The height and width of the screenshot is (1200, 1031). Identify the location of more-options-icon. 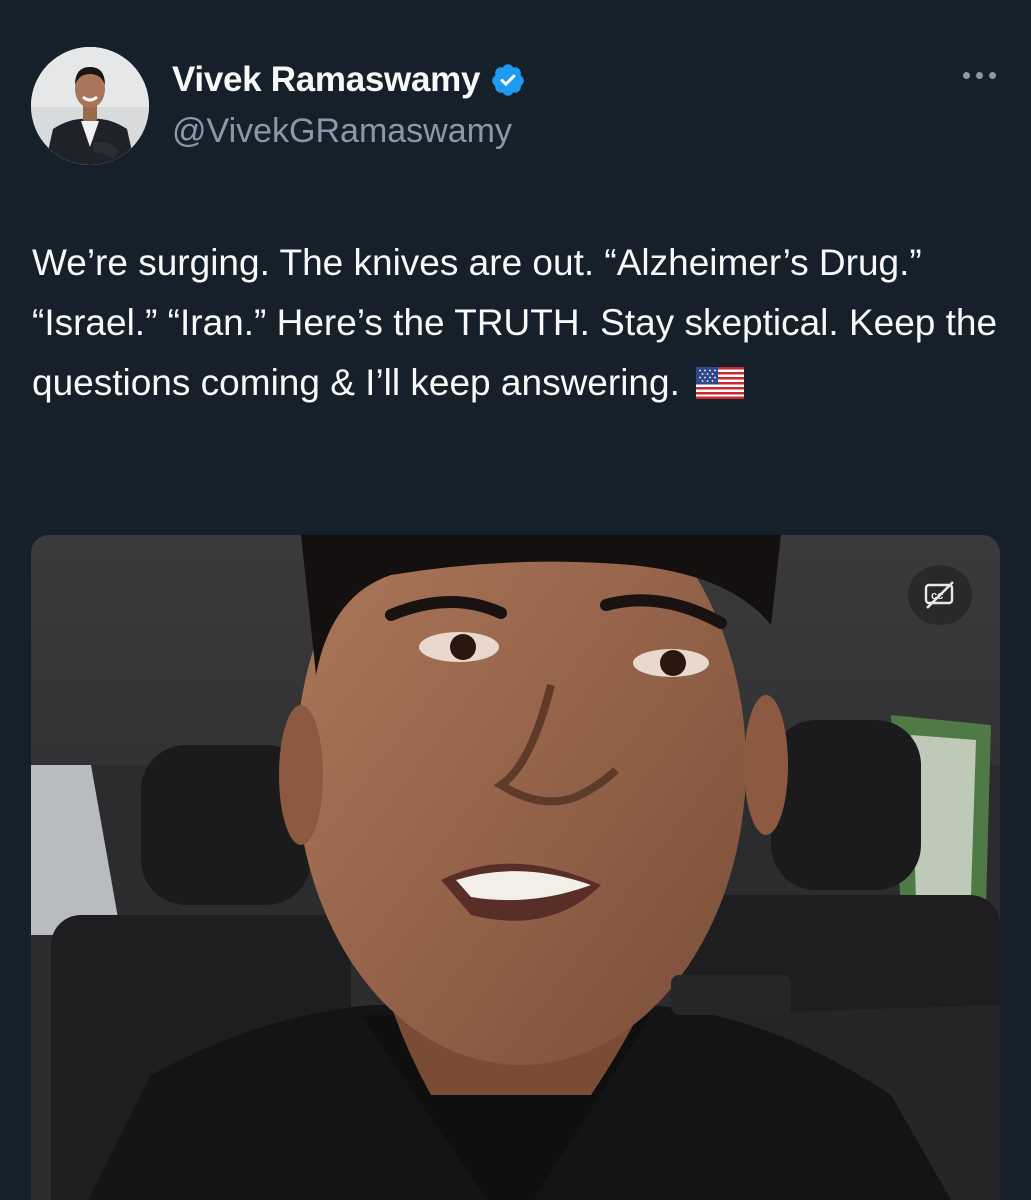
(979, 75).